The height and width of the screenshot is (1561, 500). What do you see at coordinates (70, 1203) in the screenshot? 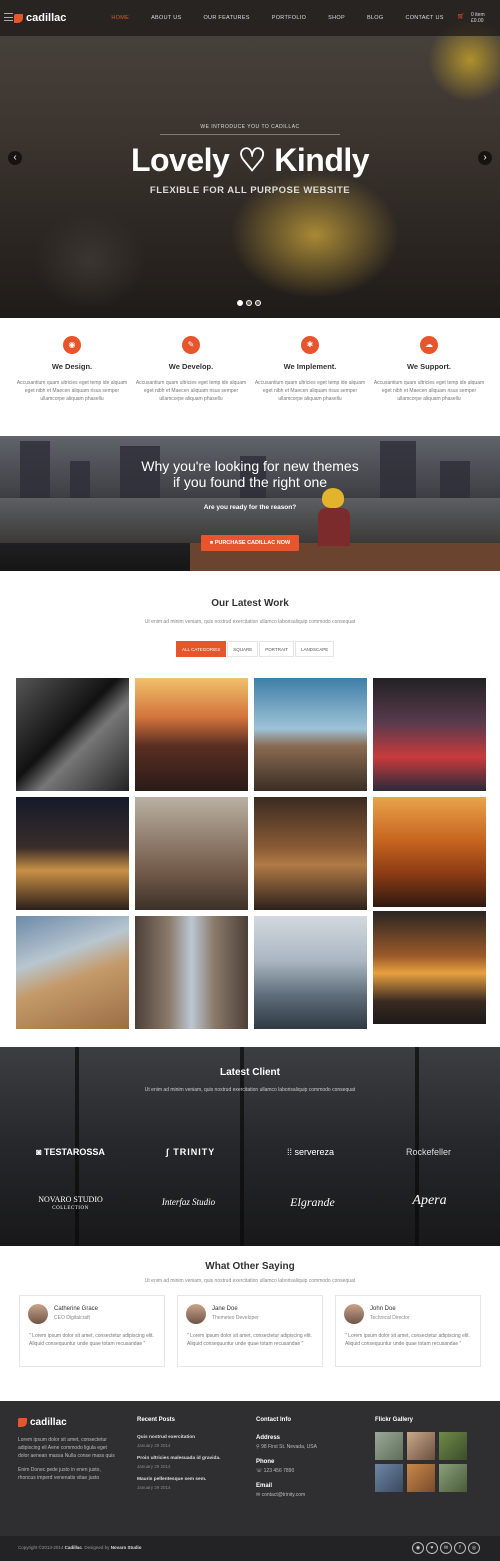
I see `client-logo-novaro: NOVARO STUDIO COLLECTION` at bounding box center [70, 1203].